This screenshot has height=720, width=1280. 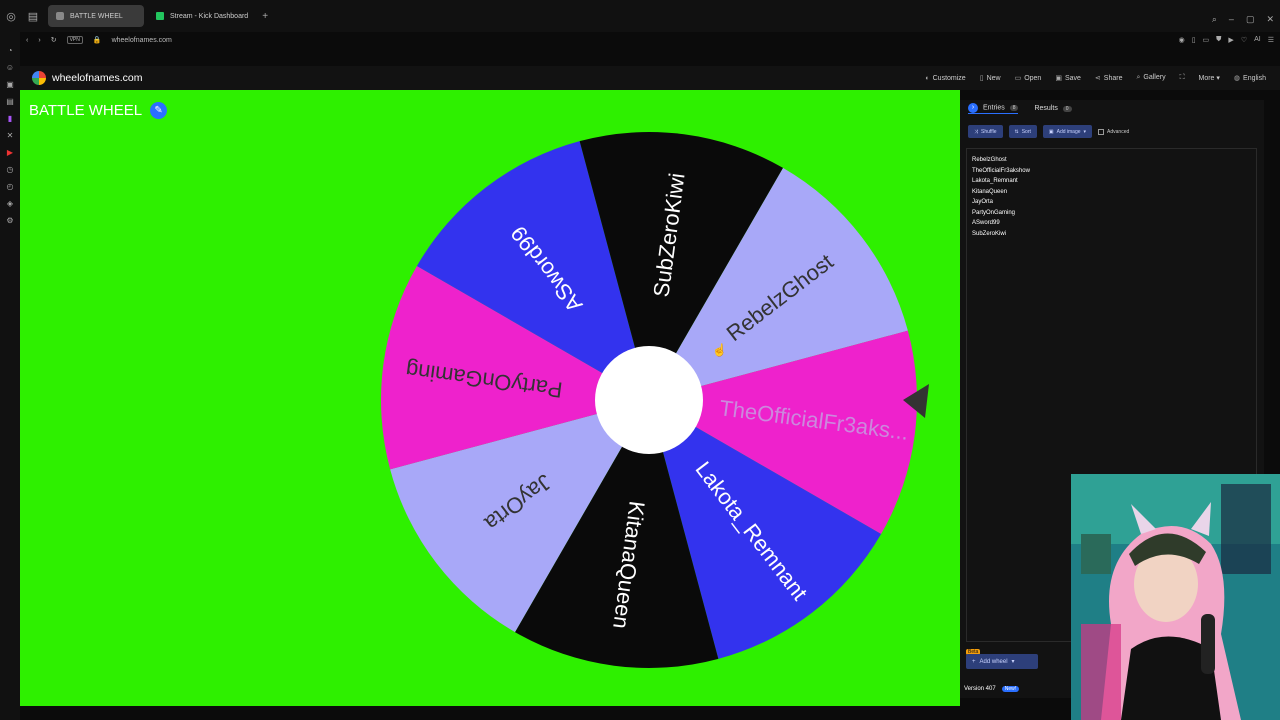 I want to click on tab-entries: › Entries 8, so click(x=993, y=108).